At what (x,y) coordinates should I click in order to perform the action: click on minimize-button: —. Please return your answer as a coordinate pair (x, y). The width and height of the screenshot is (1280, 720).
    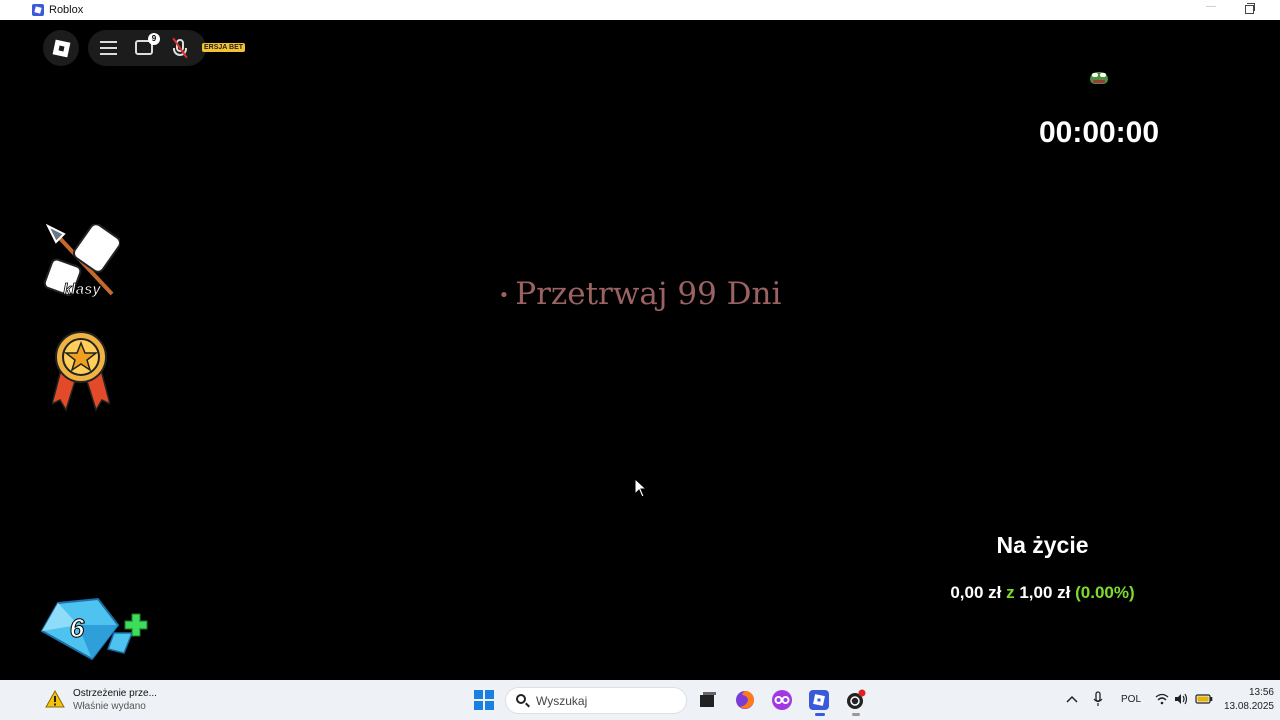
    Looking at the image, I should click on (1211, 8).